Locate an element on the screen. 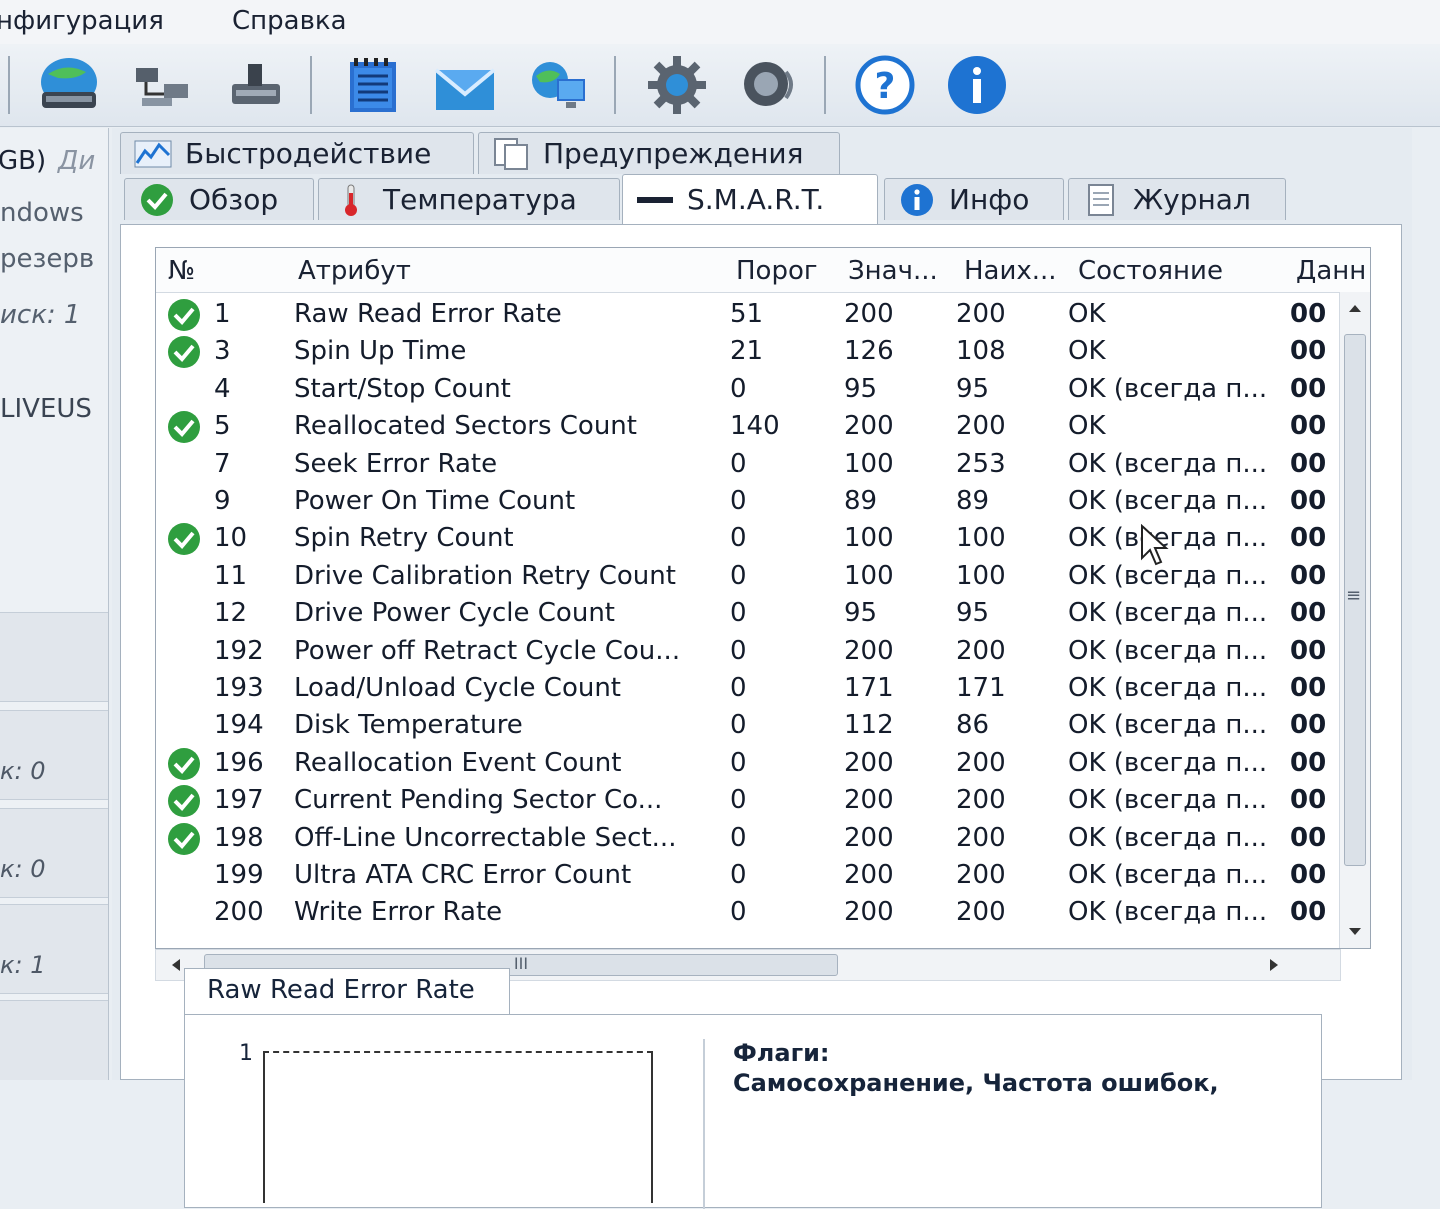  tab-temperature: Температура is located at coordinates (469, 199).